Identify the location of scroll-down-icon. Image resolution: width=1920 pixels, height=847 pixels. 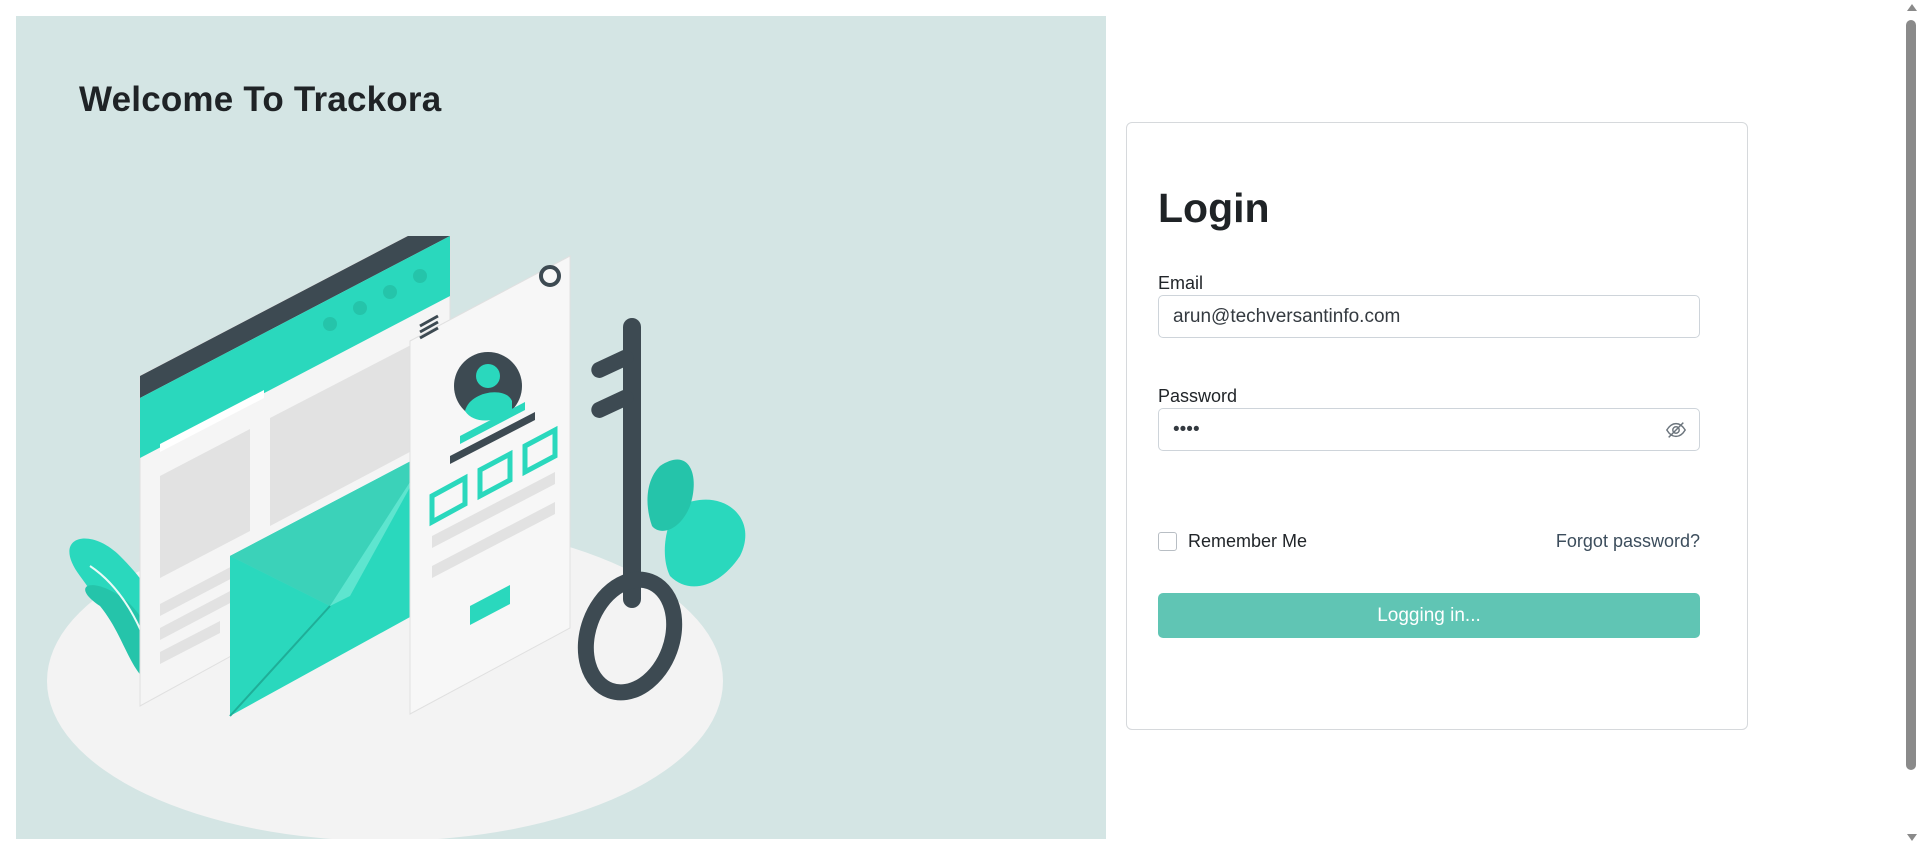
(1912, 837).